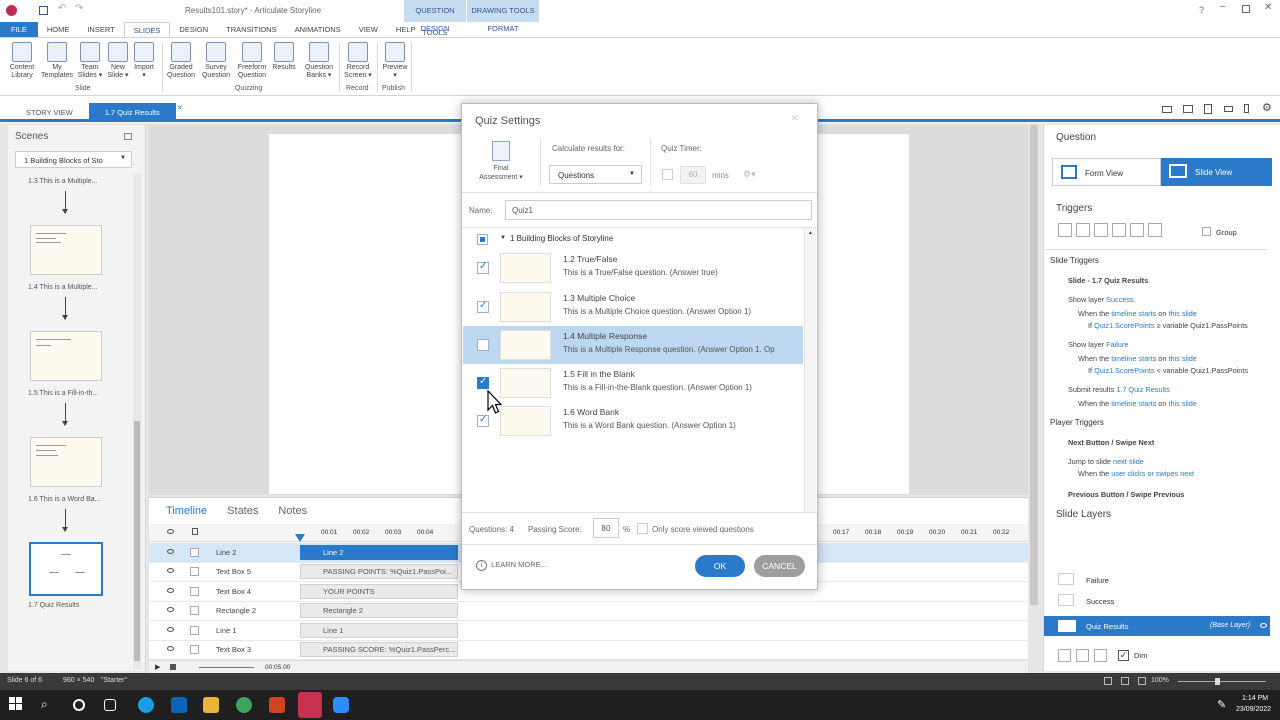 The image size is (1280, 720). I want to click on play-icon: ▶, so click(157, 667).